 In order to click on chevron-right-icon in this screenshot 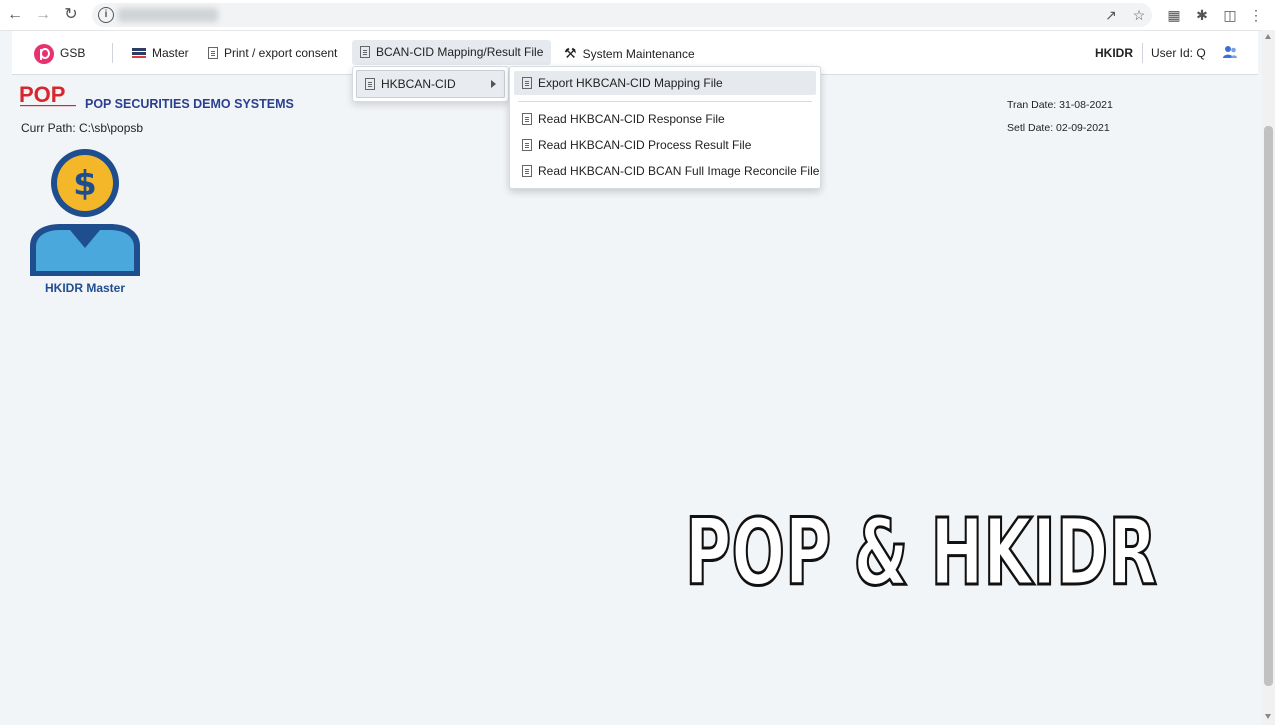, I will do `click(493, 84)`.